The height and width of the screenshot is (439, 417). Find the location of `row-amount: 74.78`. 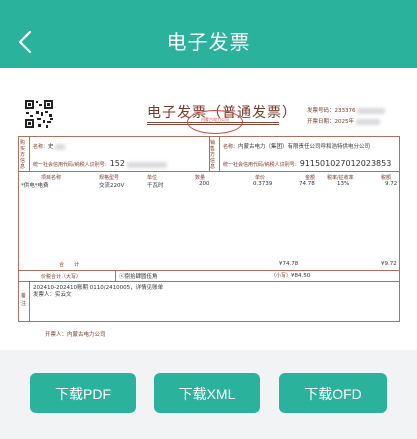

row-amount: 74.78 is located at coordinates (307, 184).